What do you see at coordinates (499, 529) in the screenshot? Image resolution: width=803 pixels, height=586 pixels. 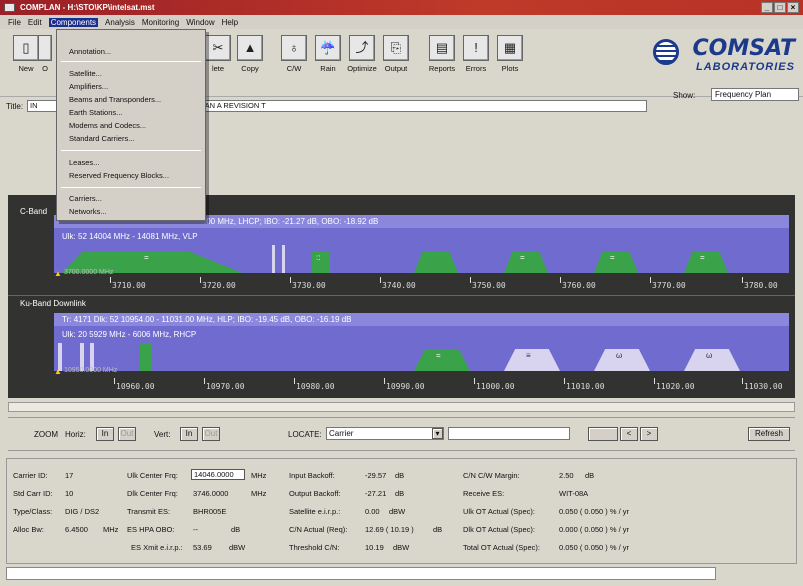 I see `dlk-ot-label: Dlk OT Actual (Spec):` at bounding box center [499, 529].